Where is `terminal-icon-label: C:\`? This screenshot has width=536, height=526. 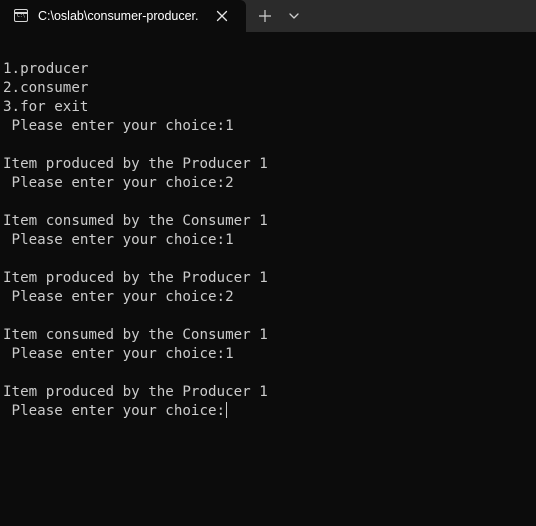
terminal-icon-label: C:\ is located at coordinates (21, 16).